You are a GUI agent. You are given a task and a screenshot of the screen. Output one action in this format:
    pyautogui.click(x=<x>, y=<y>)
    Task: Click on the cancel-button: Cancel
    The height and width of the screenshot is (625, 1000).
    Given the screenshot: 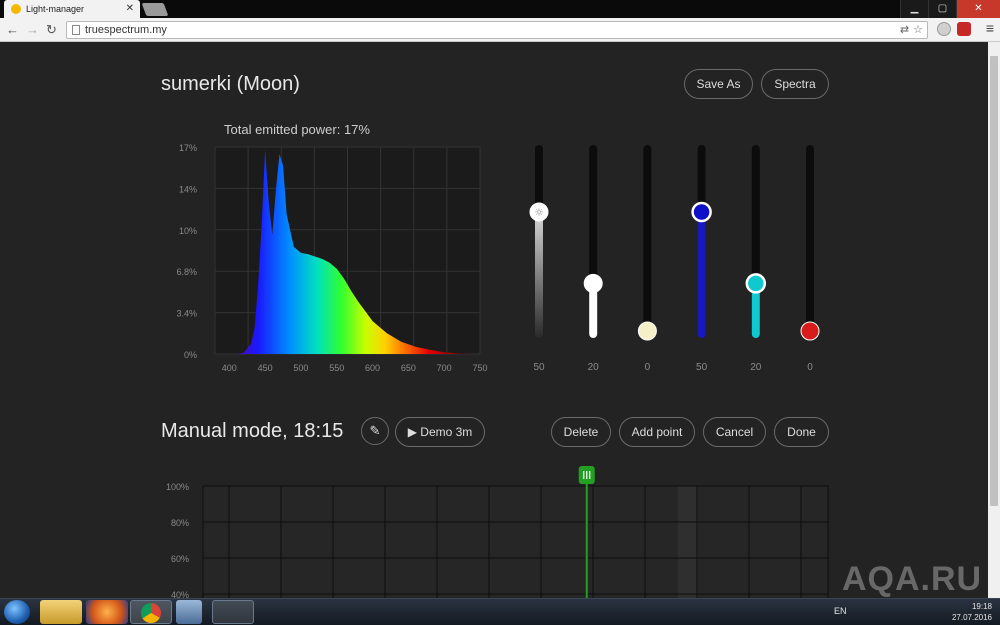 What is the action you would take?
    pyautogui.click(x=734, y=432)
    